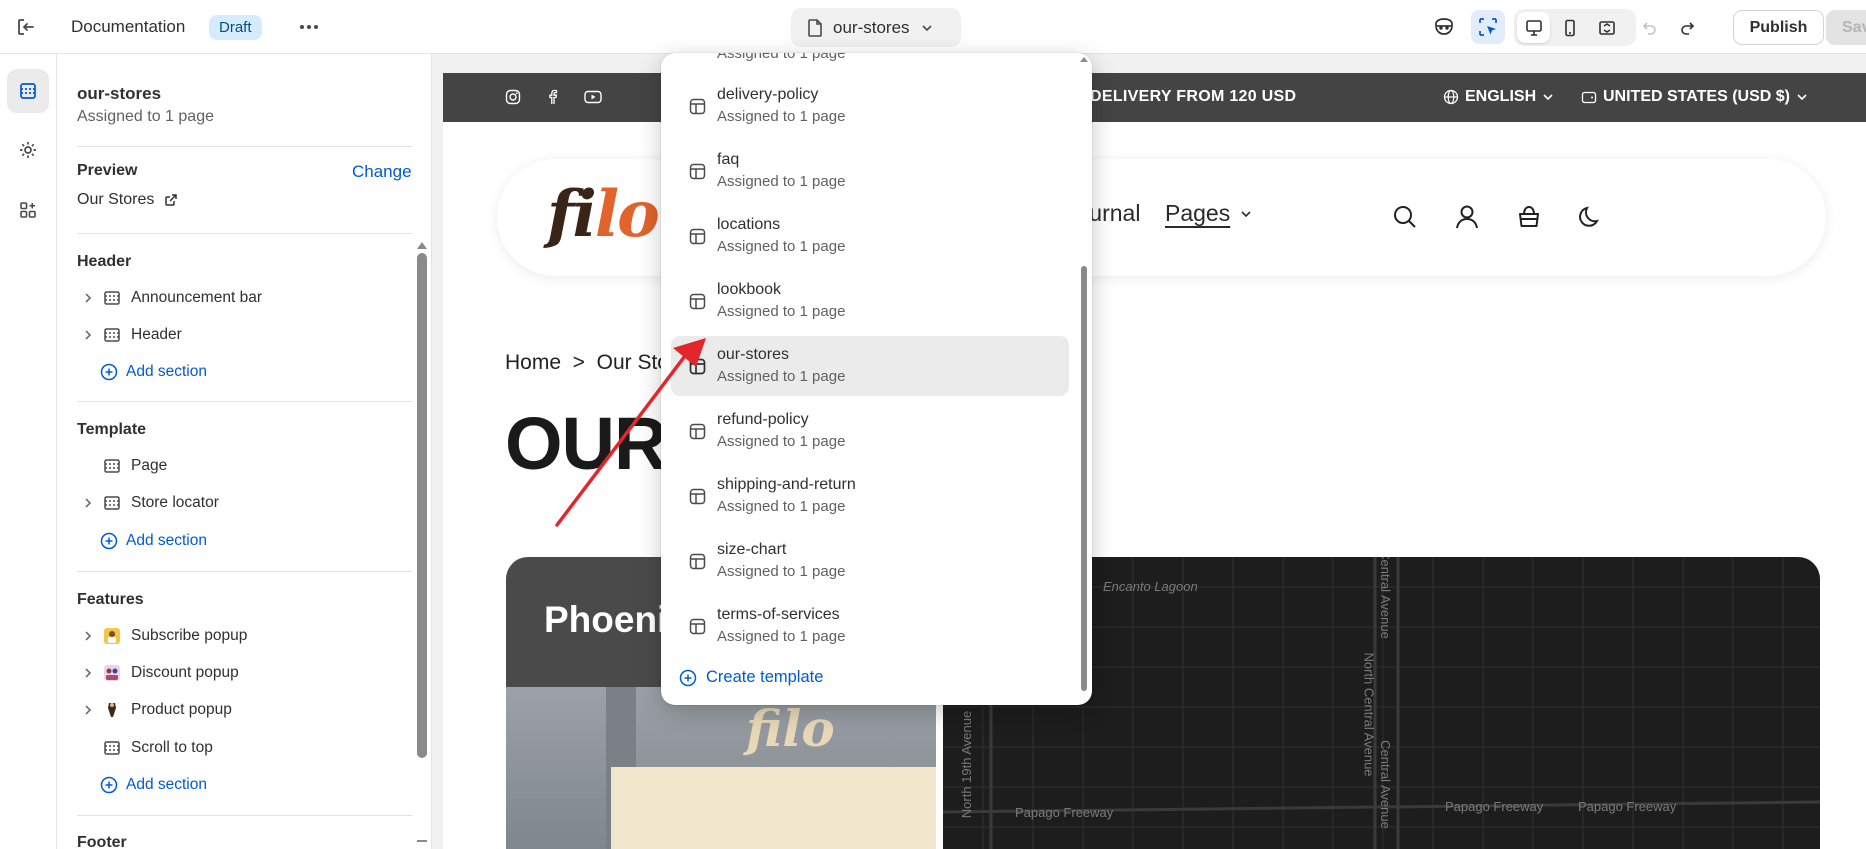 The height and width of the screenshot is (849, 1866). Describe the element at coordinates (242, 335) in the screenshot. I see `section-header: Header` at that location.